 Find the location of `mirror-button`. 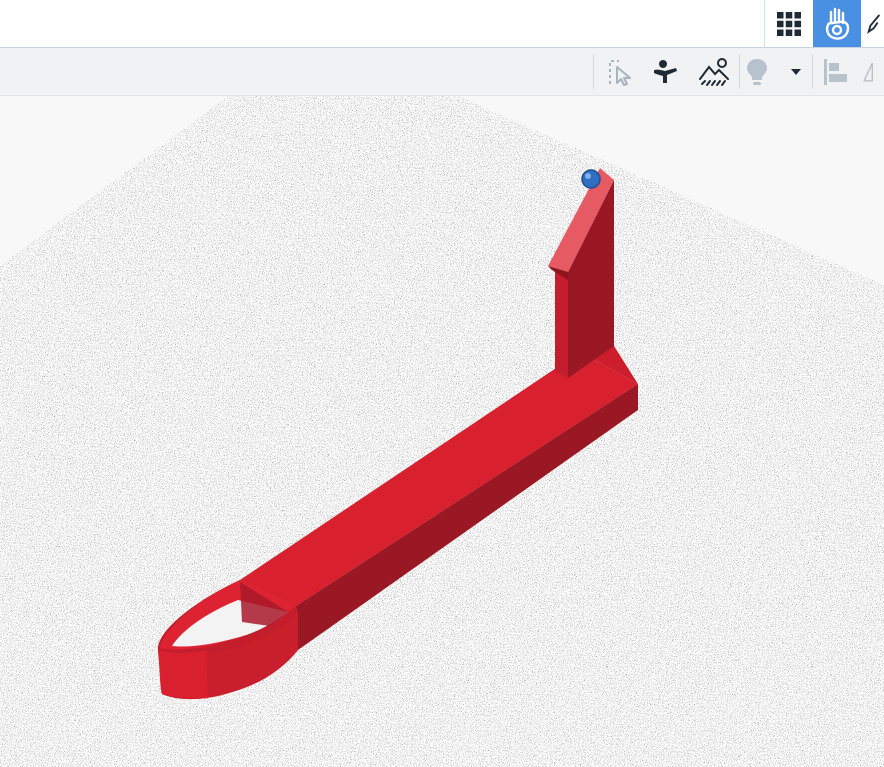

mirror-button is located at coordinates (873, 71).